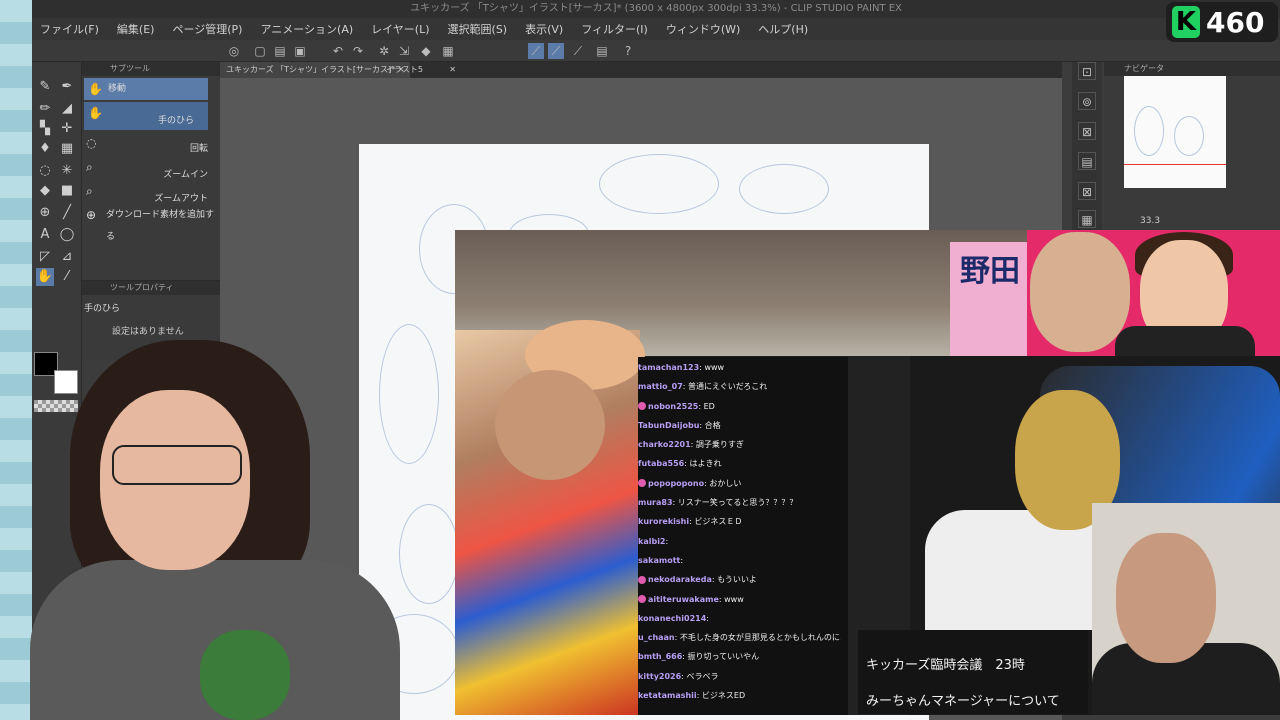 The image size is (1280, 720). I want to click on chat-text: ED, so click(709, 406).